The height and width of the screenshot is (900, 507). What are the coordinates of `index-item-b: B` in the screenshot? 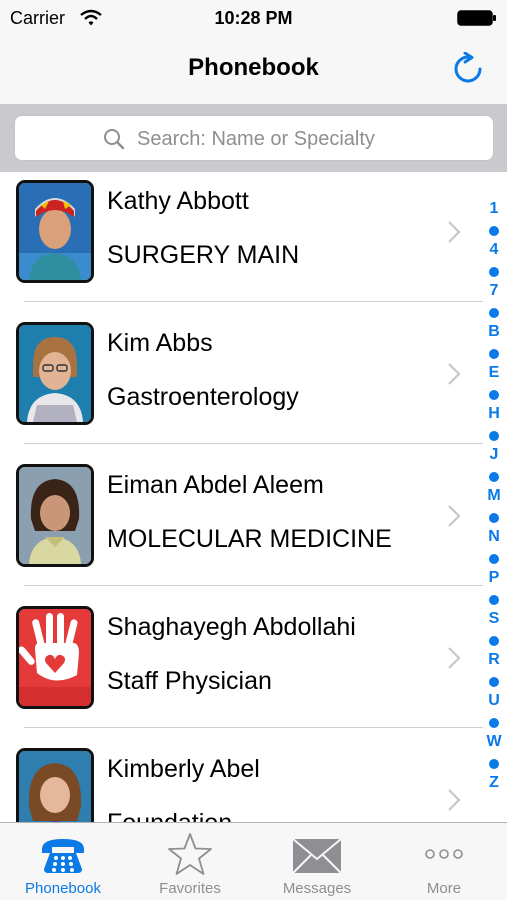 It's located at (494, 332).